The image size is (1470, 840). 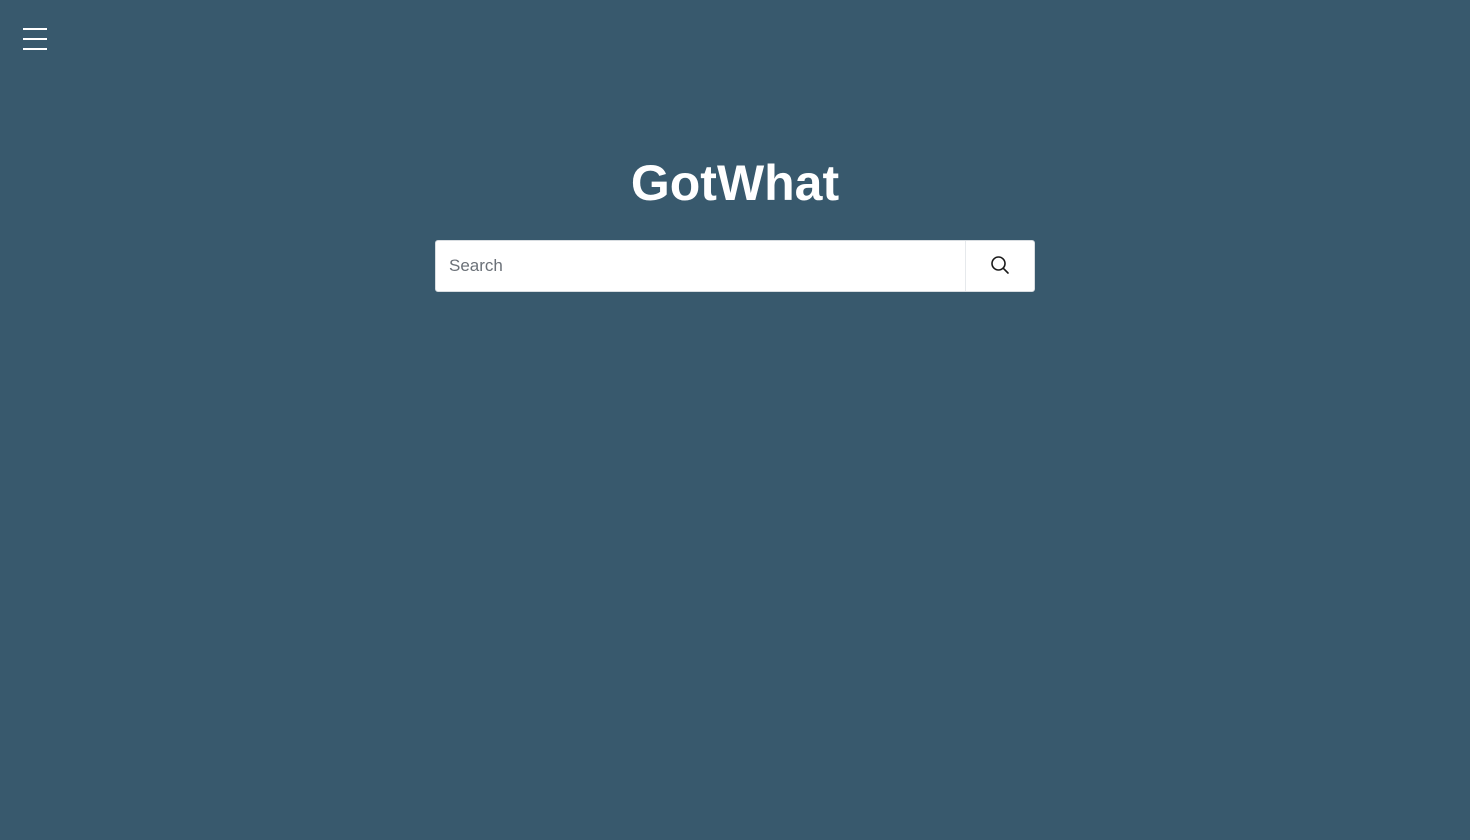 What do you see at coordinates (735, 183) in the screenshot?
I see `page-title: GotWhat` at bounding box center [735, 183].